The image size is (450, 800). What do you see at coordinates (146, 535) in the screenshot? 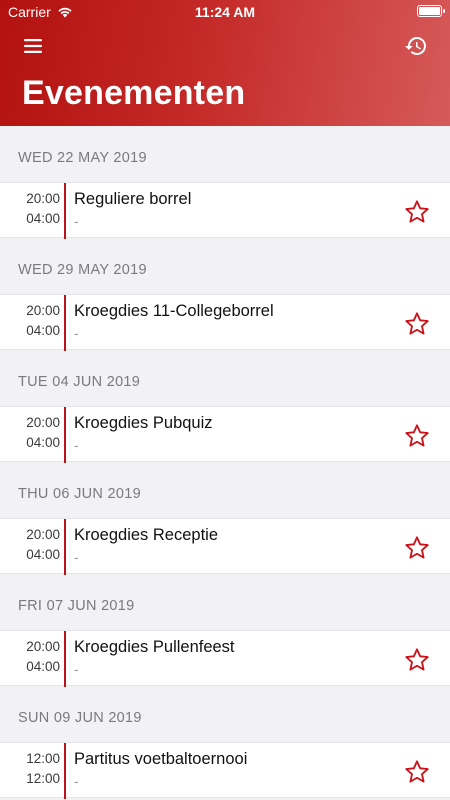
I see `event-title: Kroegdies Receptie` at bounding box center [146, 535].